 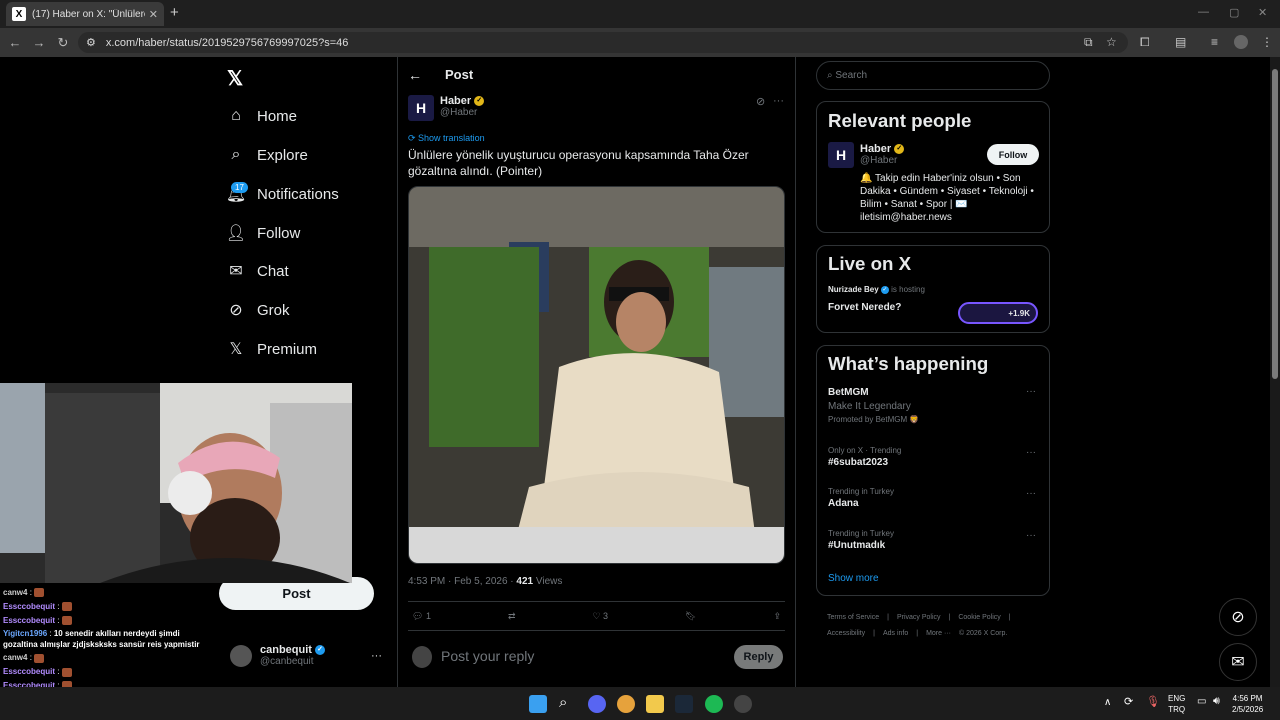 I want to click on like-action: ♡ 3, so click(x=600, y=616).